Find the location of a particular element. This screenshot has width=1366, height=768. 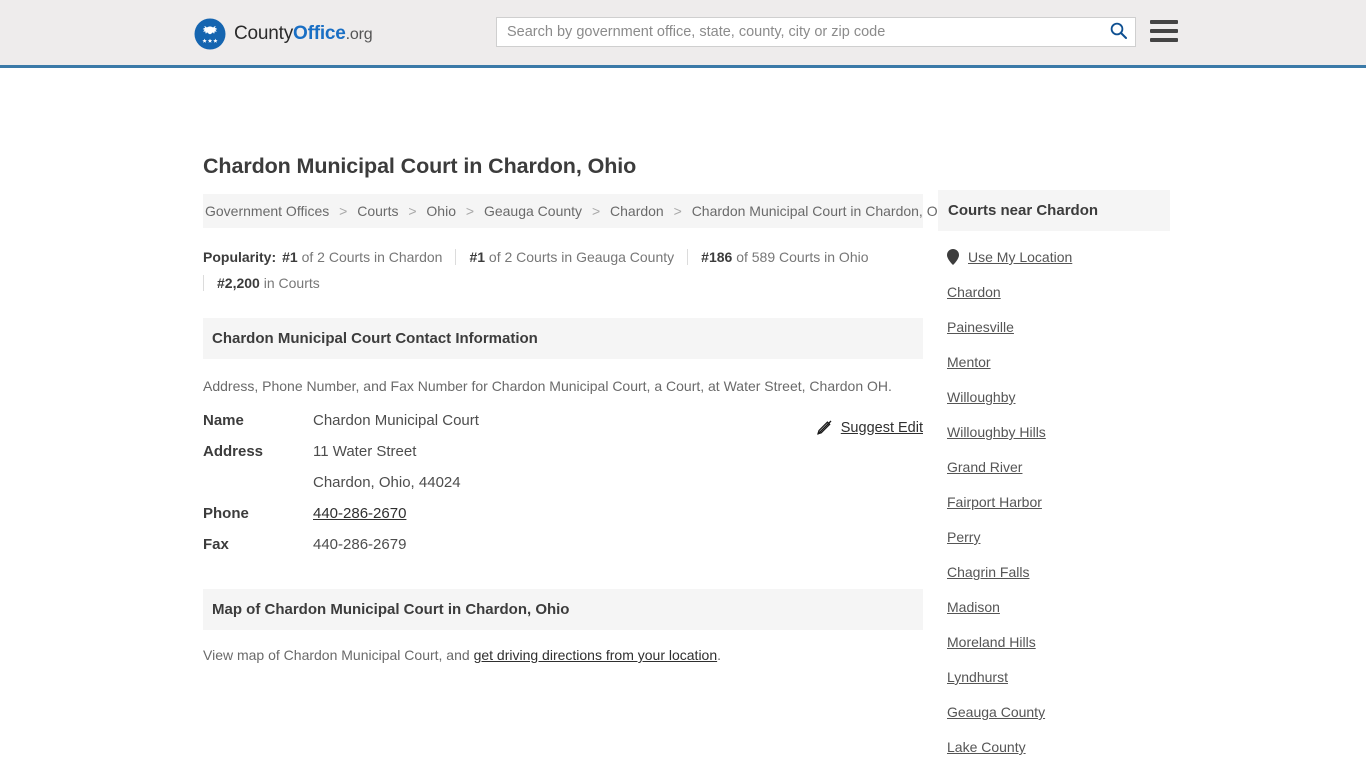

sidebar-item-lake-county: Lake County is located at coordinates (1054, 747).